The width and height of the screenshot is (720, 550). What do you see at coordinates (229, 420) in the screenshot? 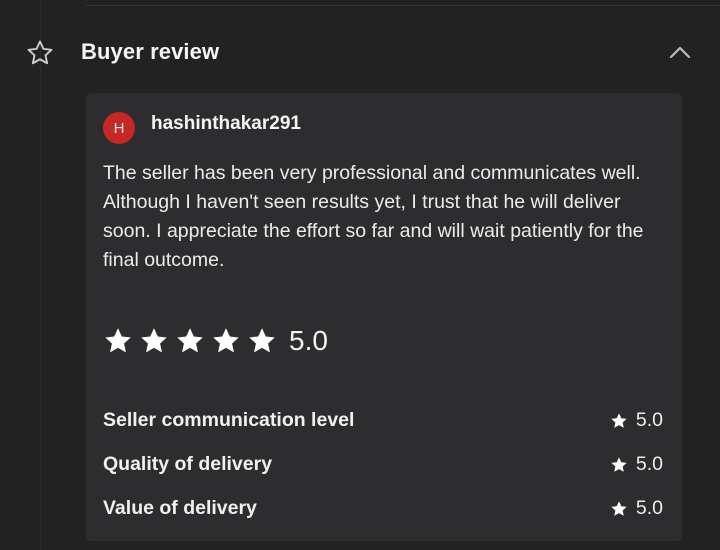
I see `criteria-label: Seller communication level` at bounding box center [229, 420].